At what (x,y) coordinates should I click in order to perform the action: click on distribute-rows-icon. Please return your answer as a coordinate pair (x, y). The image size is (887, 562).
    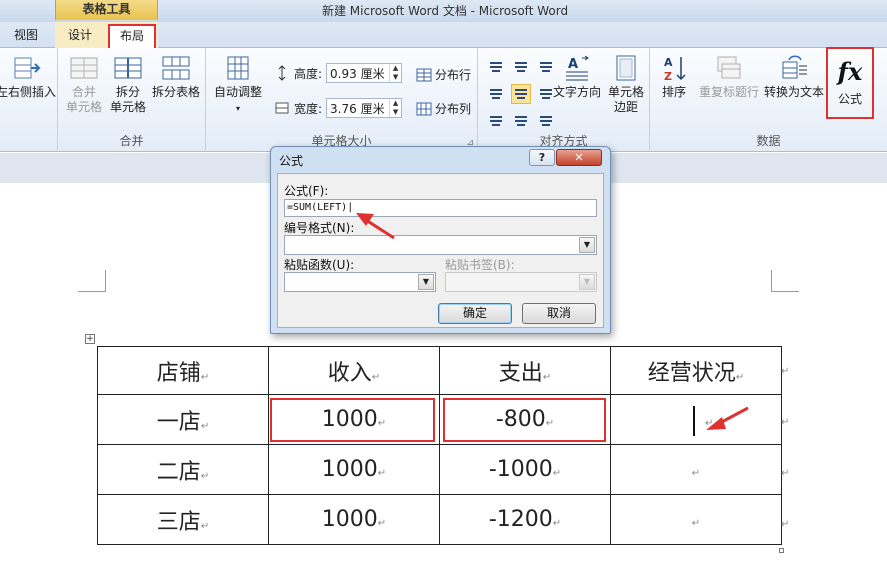
    Looking at the image, I should click on (424, 74).